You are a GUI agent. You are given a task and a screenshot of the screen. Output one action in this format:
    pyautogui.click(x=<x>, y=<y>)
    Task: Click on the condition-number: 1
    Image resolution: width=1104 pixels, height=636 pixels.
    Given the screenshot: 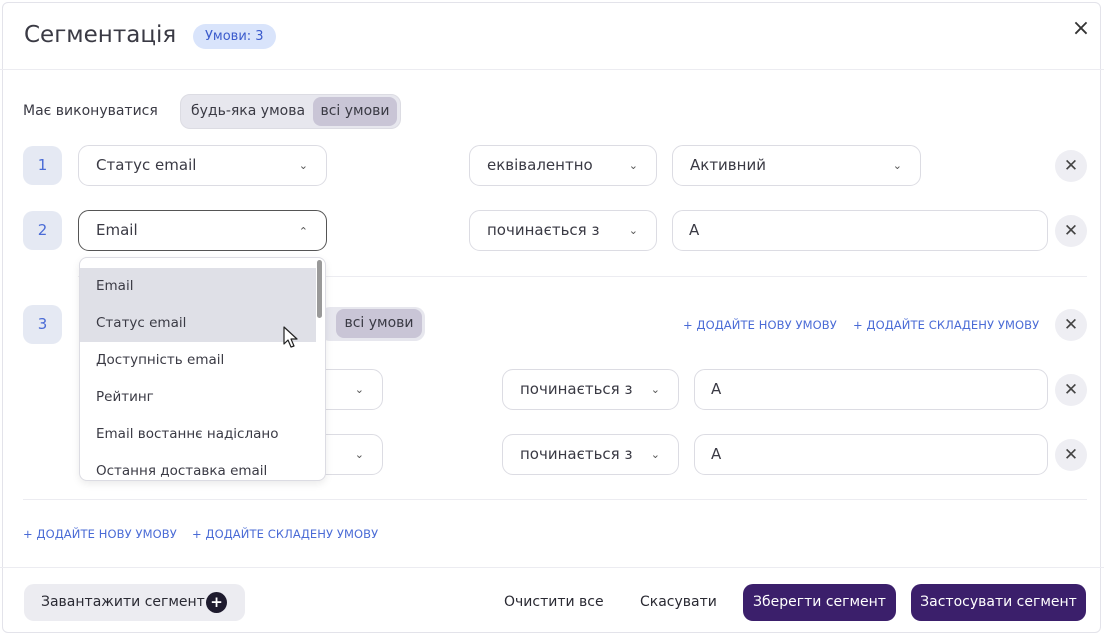 What is the action you would take?
    pyautogui.click(x=42, y=165)
    